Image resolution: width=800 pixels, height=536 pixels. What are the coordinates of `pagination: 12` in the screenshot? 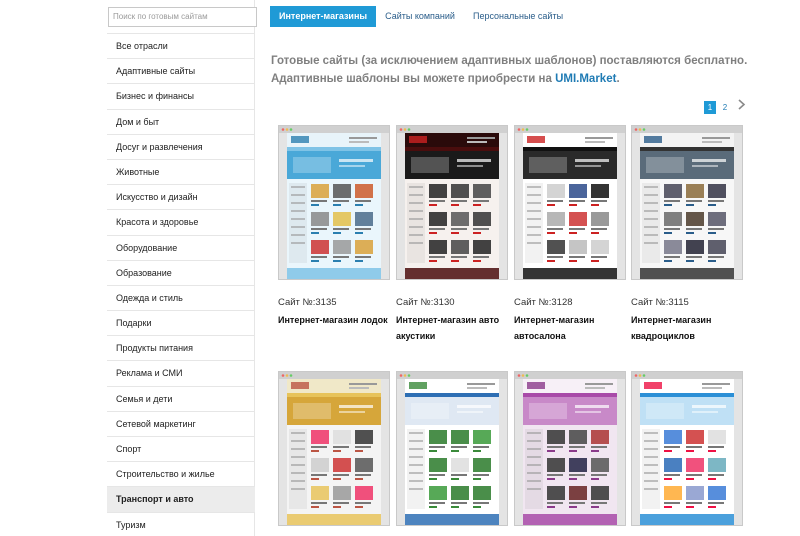 It's located at (725, 107).